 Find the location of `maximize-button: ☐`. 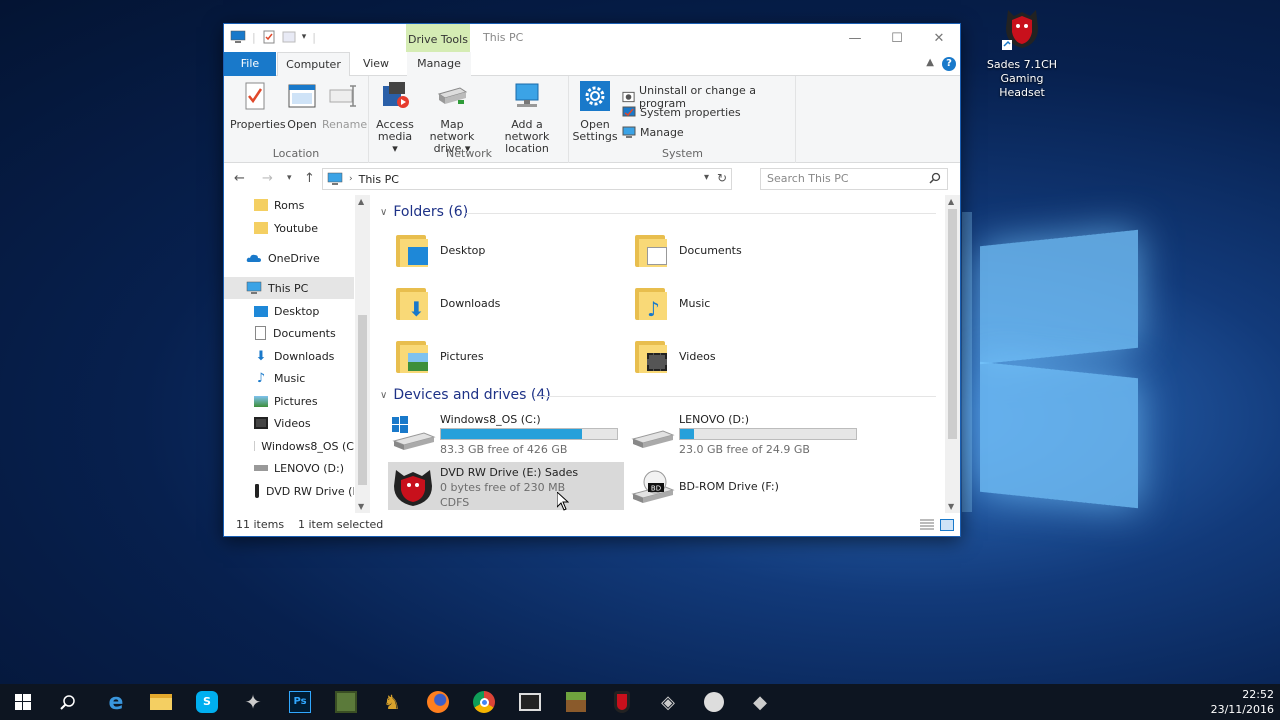

maximize-button: ☐ is located at coordinates (897, 38).